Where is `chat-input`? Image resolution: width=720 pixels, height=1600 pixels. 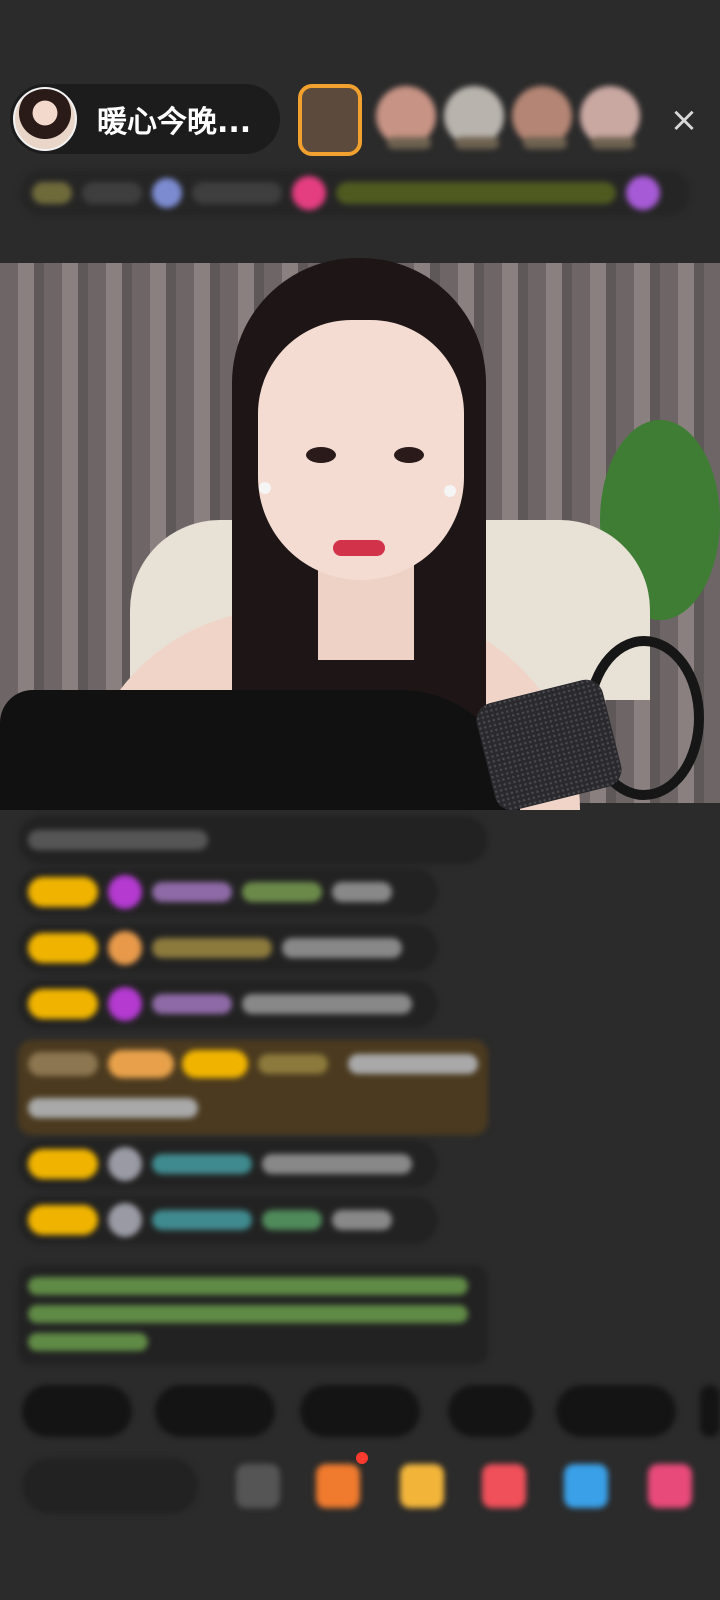
chat-input is located at coordinates (110, 1486).